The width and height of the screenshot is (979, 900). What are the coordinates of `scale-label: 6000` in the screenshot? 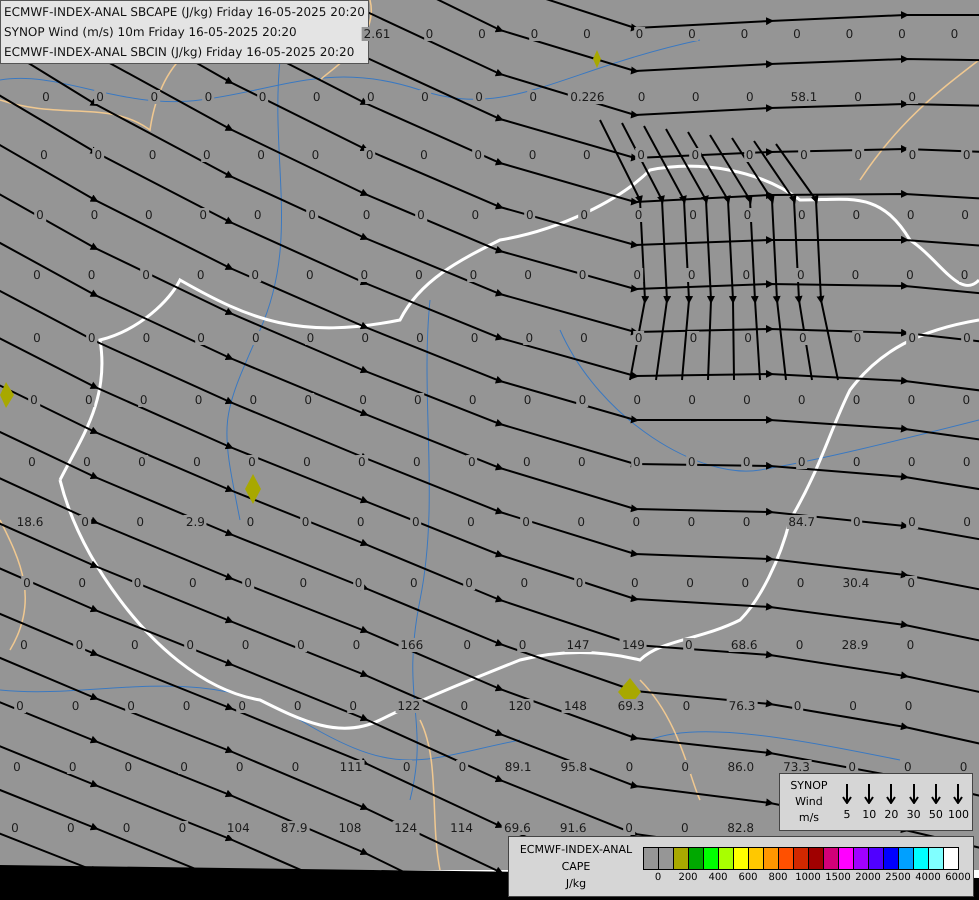 It's located at (958, 878).